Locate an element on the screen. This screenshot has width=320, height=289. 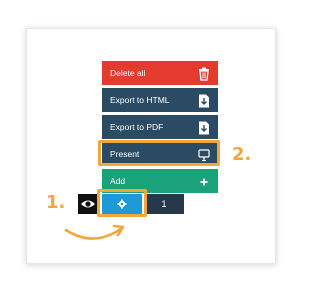
eye-icon is located at coordinates (88, 204).